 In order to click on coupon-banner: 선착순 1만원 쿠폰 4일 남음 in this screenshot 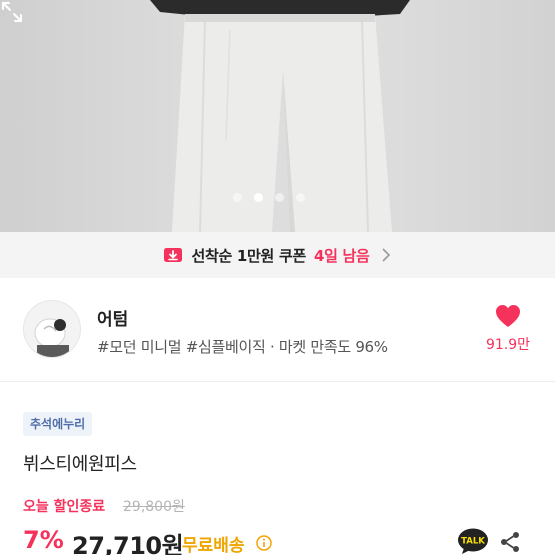, I will do `click(277, 255)`.